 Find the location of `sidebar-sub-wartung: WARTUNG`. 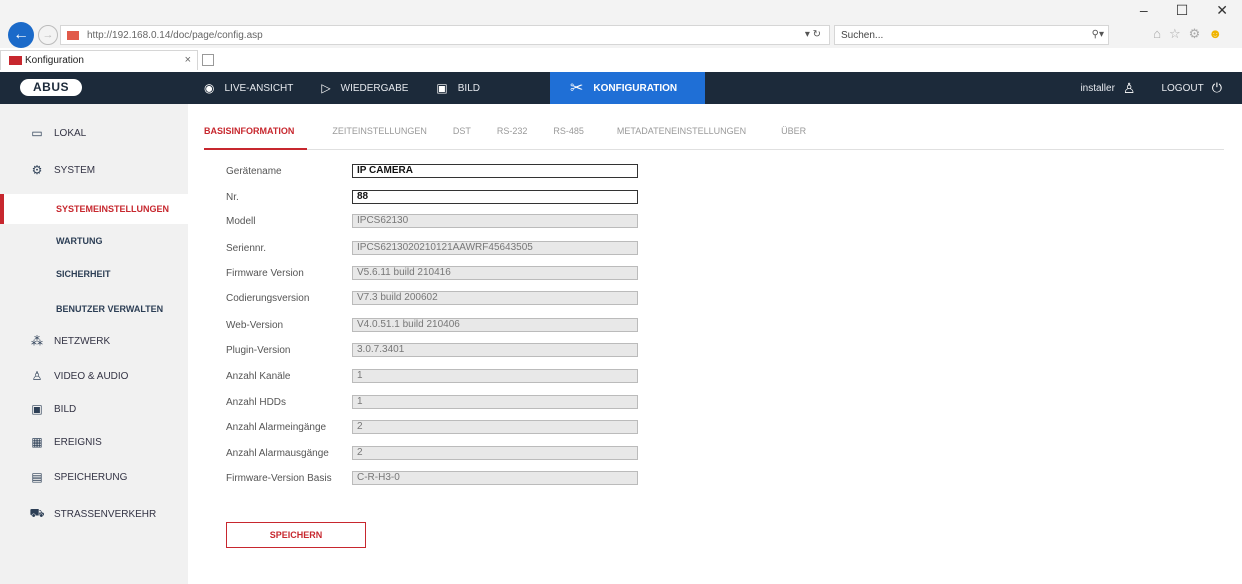

sidebar-sub-wartung: WARTUNG is located at coordinates (94, 241).